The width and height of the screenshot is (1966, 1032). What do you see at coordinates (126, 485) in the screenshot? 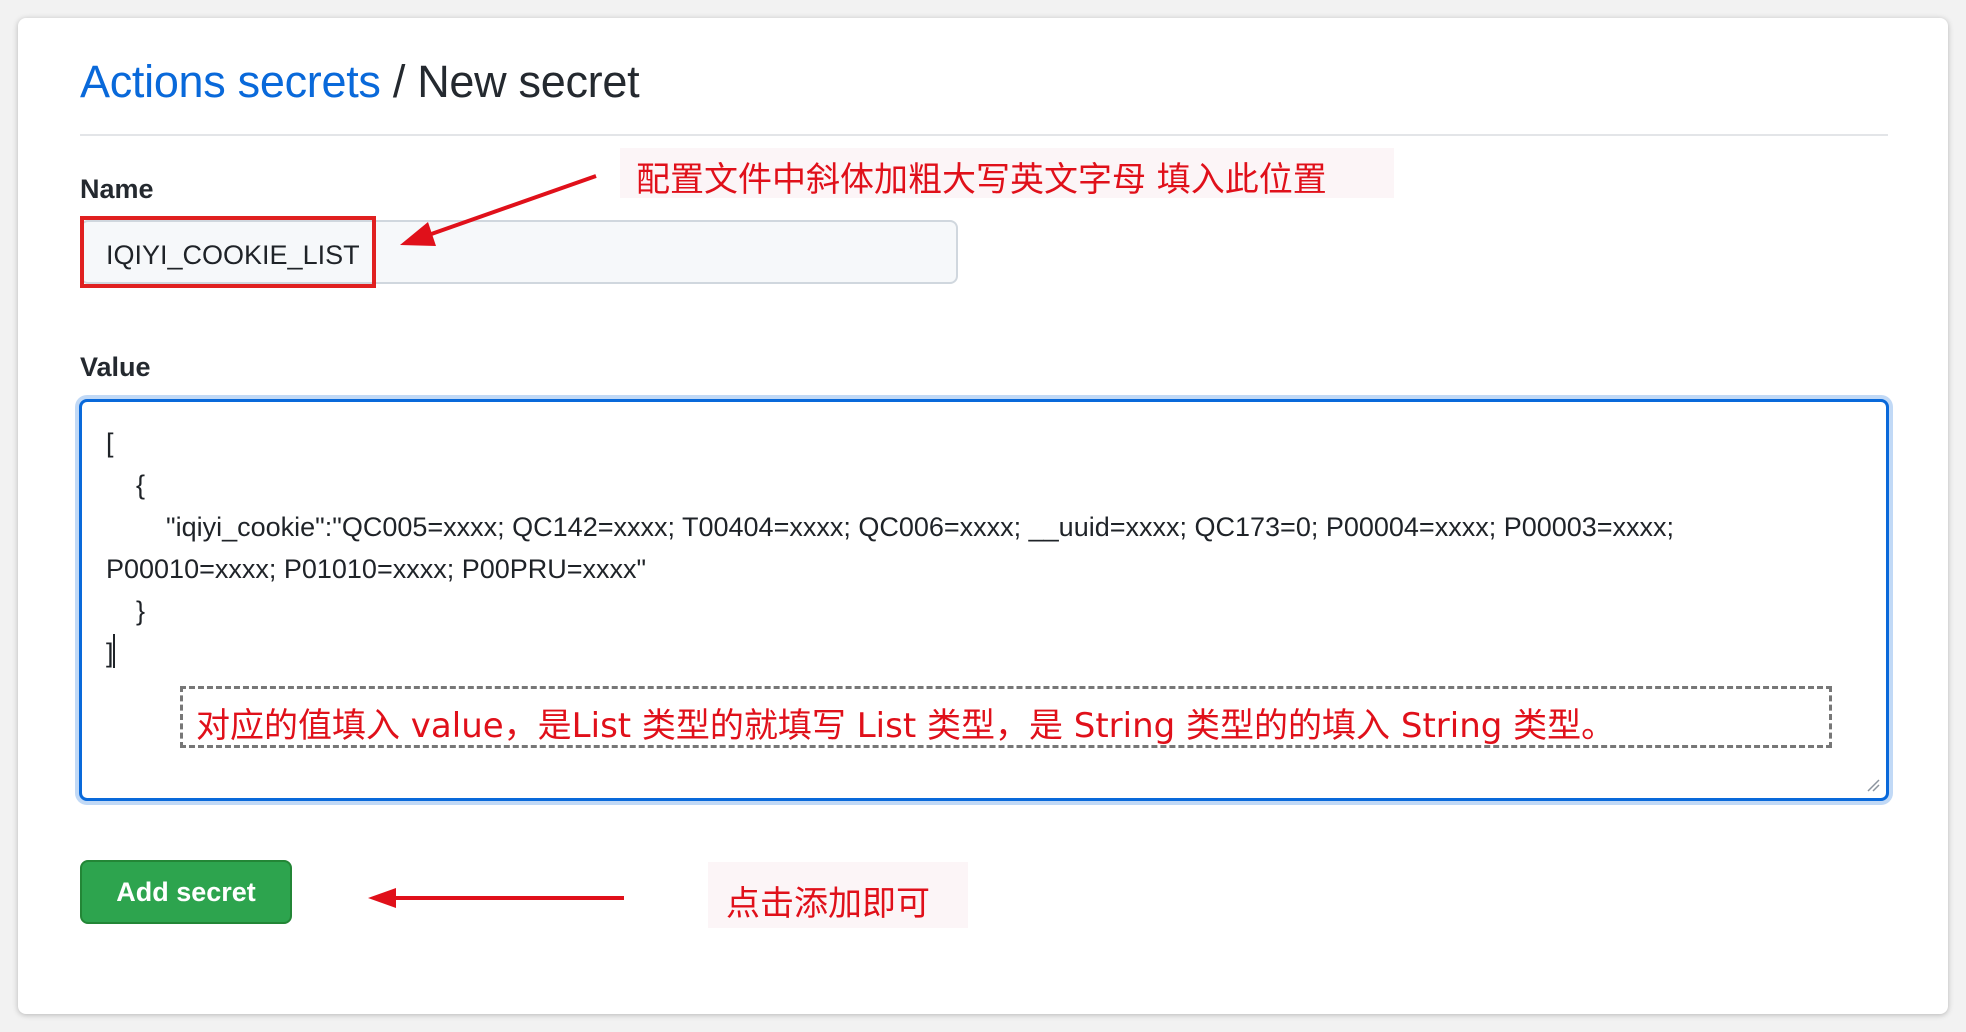
I see `value-line: {` at bounding box center [126, 485].